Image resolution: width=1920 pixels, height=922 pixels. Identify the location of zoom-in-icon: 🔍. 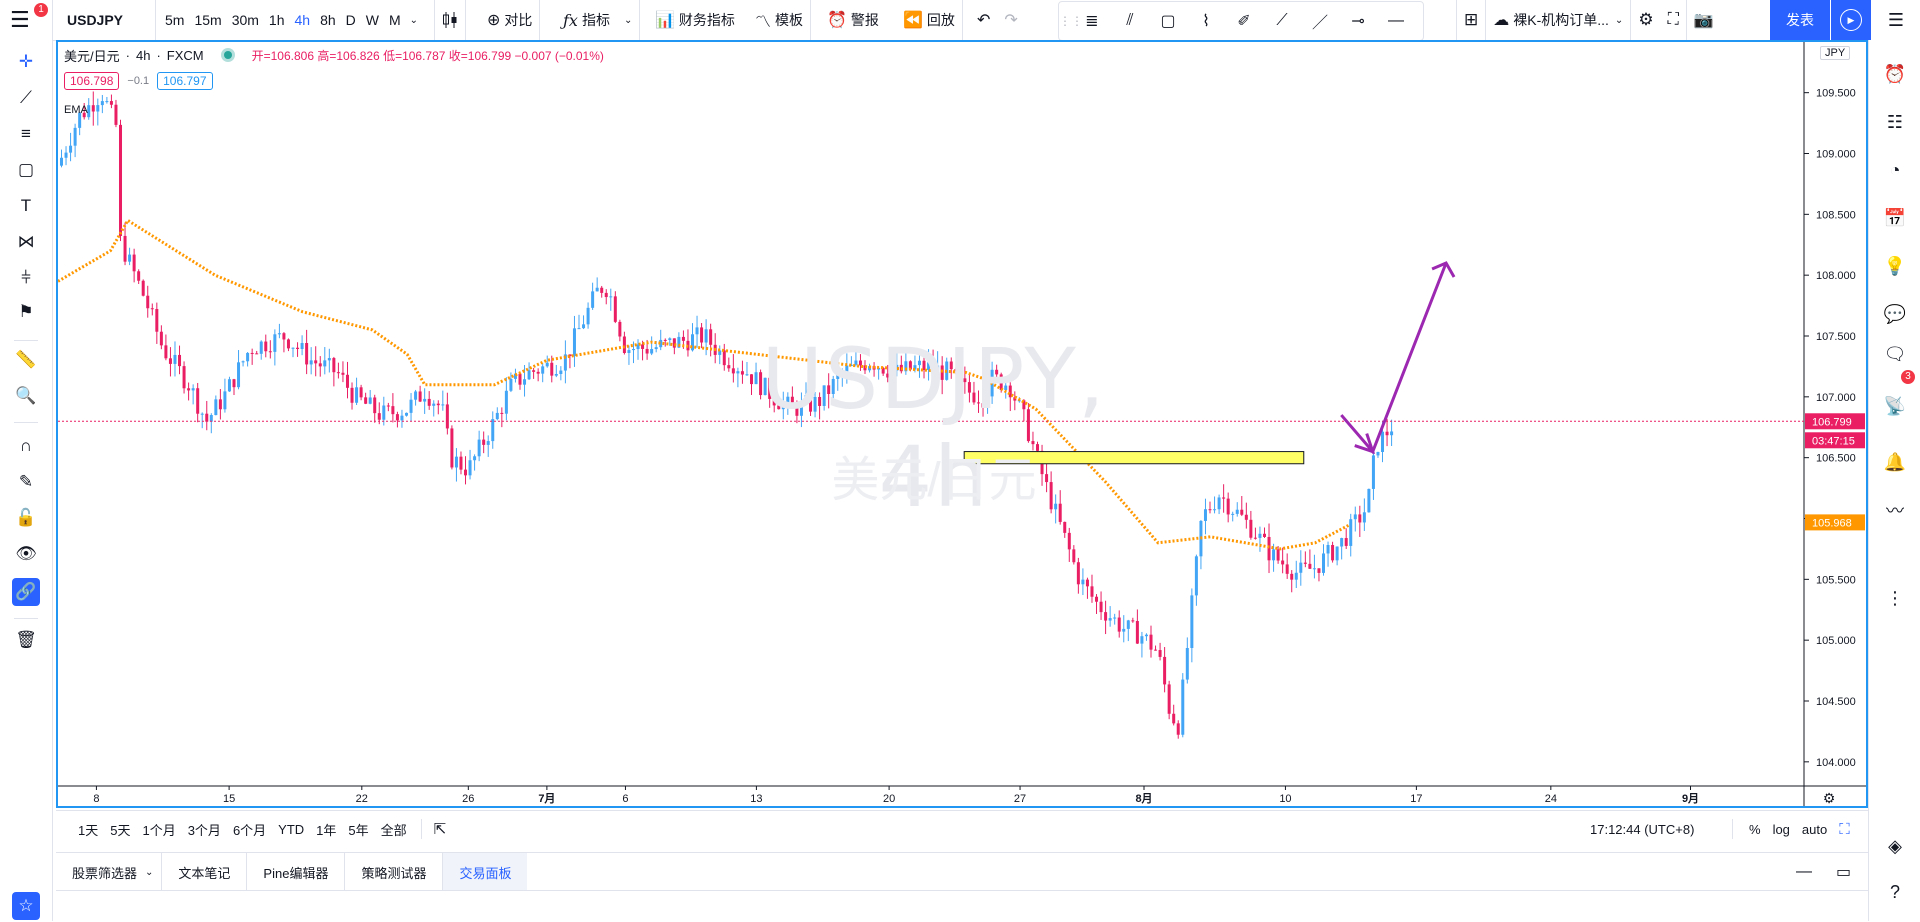
(26, 396).